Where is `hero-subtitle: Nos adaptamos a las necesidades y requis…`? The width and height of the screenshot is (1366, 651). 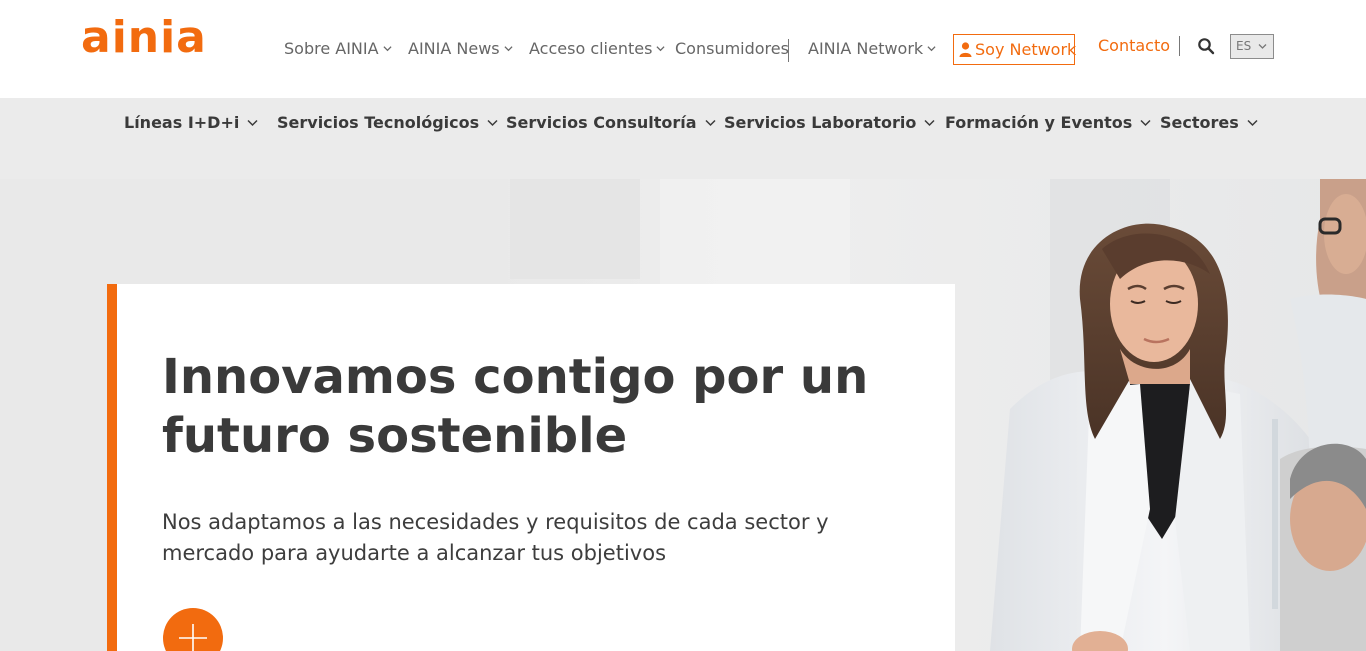
hero-subtitle: Nos adaptamos a las necesidades y requis… is located at coordinates (495, 537).